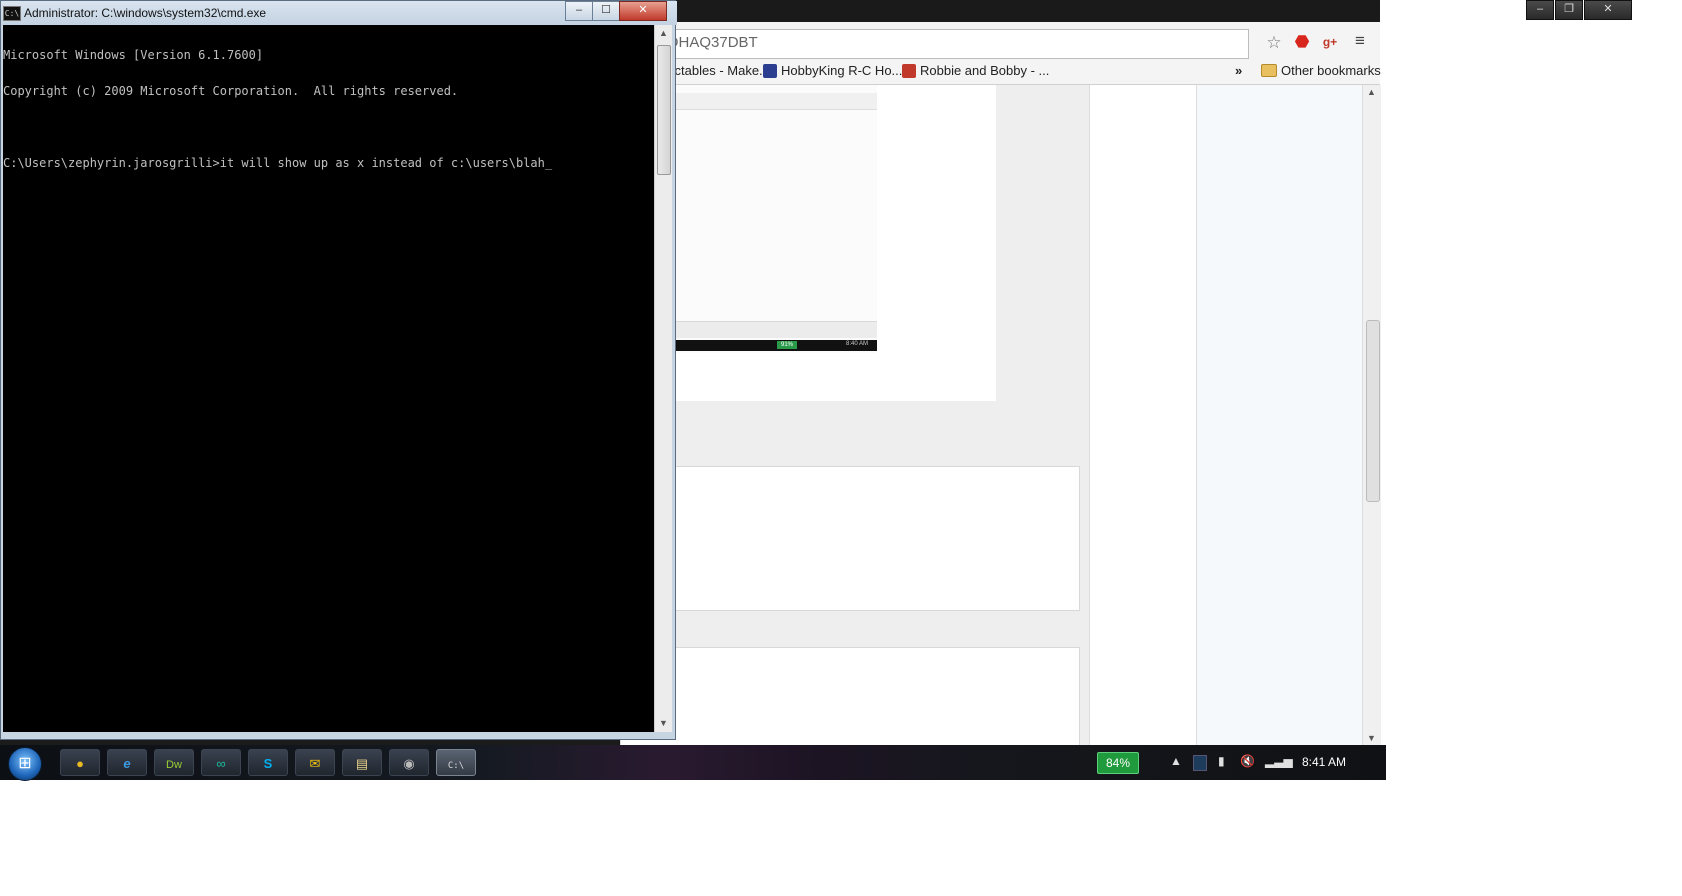 The image size is (1682, 896). I want to click on chrome-icon: ●, so click(80, 763).